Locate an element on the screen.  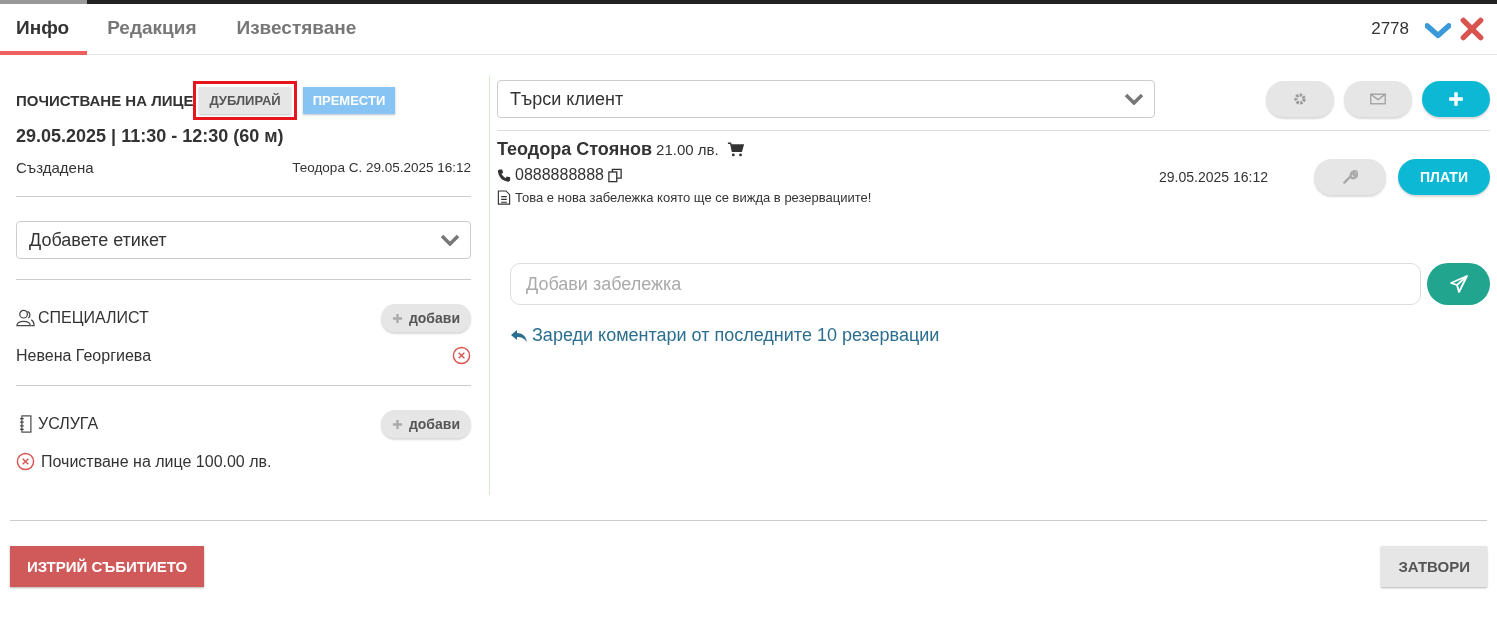
section-heading: УСЛУГА is located at coordinates (68, 424).